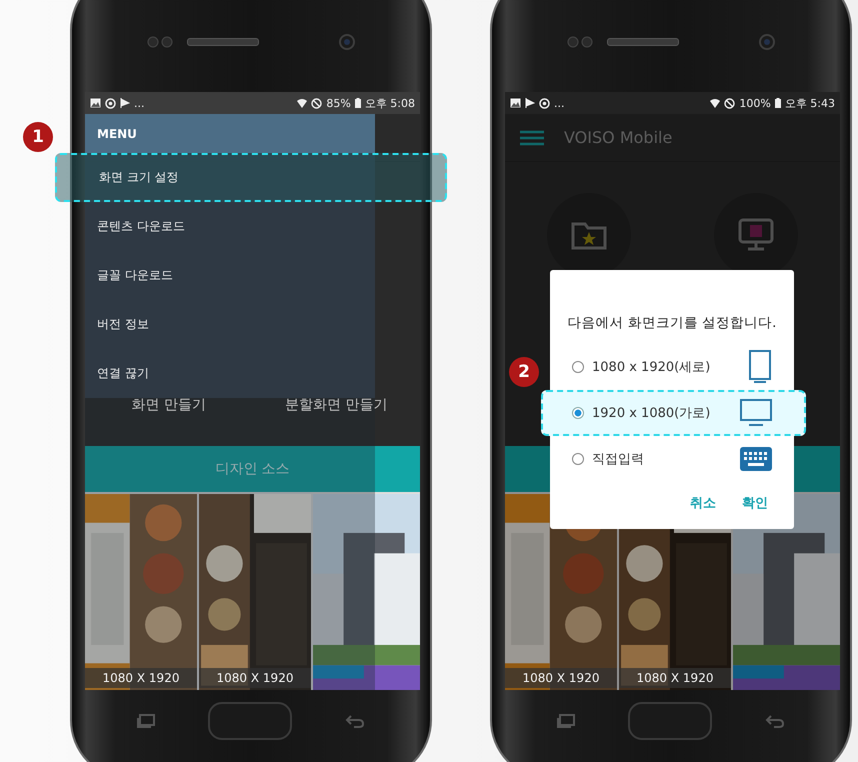  What do you see at coordinates (618, 137) in the screenshot?
I see `app-title: VOISO Mobile` at bounding box center [618, 137].